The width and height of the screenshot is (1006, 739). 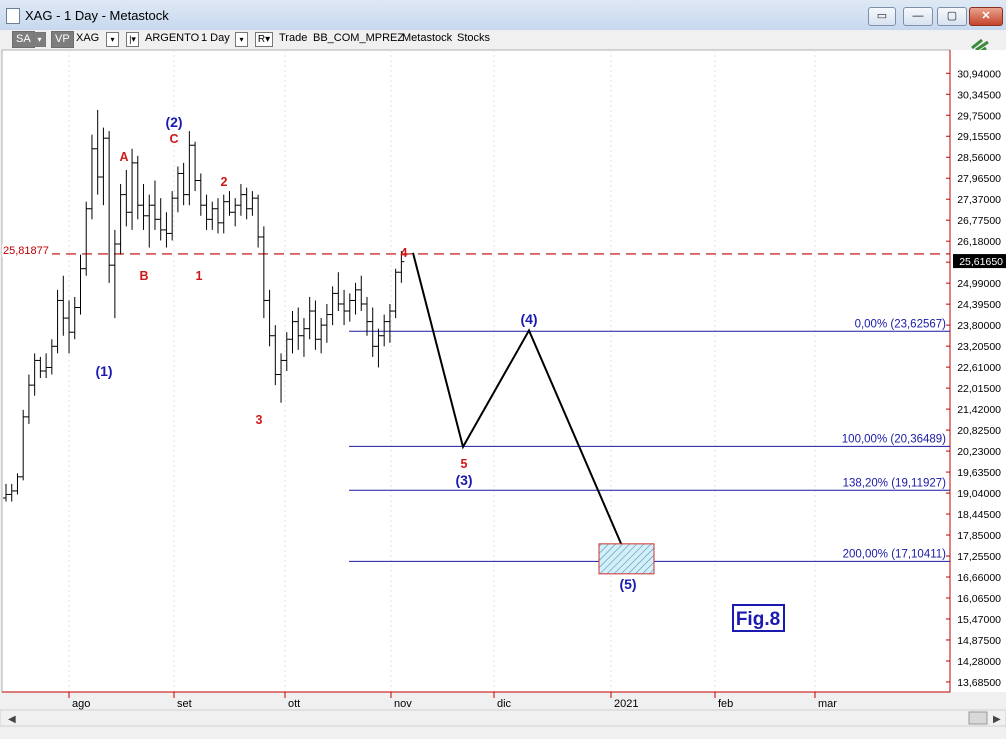 I want to click on time-axis-label: dic, so click(x=504, y=704).